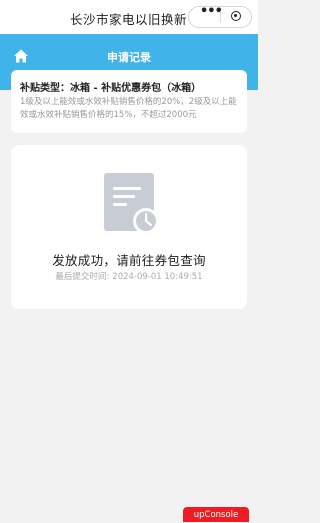 The height and width of the screenshot is (523, 320). I want to click on mini-program-nav-bar: 长沙市家电以旧换新 •••, so click(129, 17).